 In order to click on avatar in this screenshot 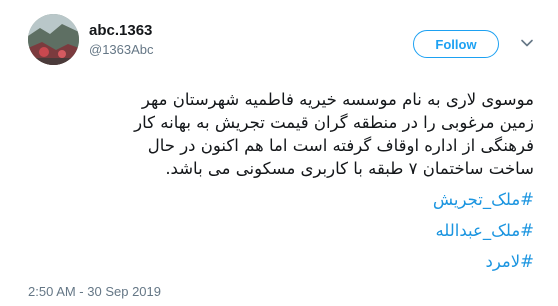, I will do `click(53, 39)`.